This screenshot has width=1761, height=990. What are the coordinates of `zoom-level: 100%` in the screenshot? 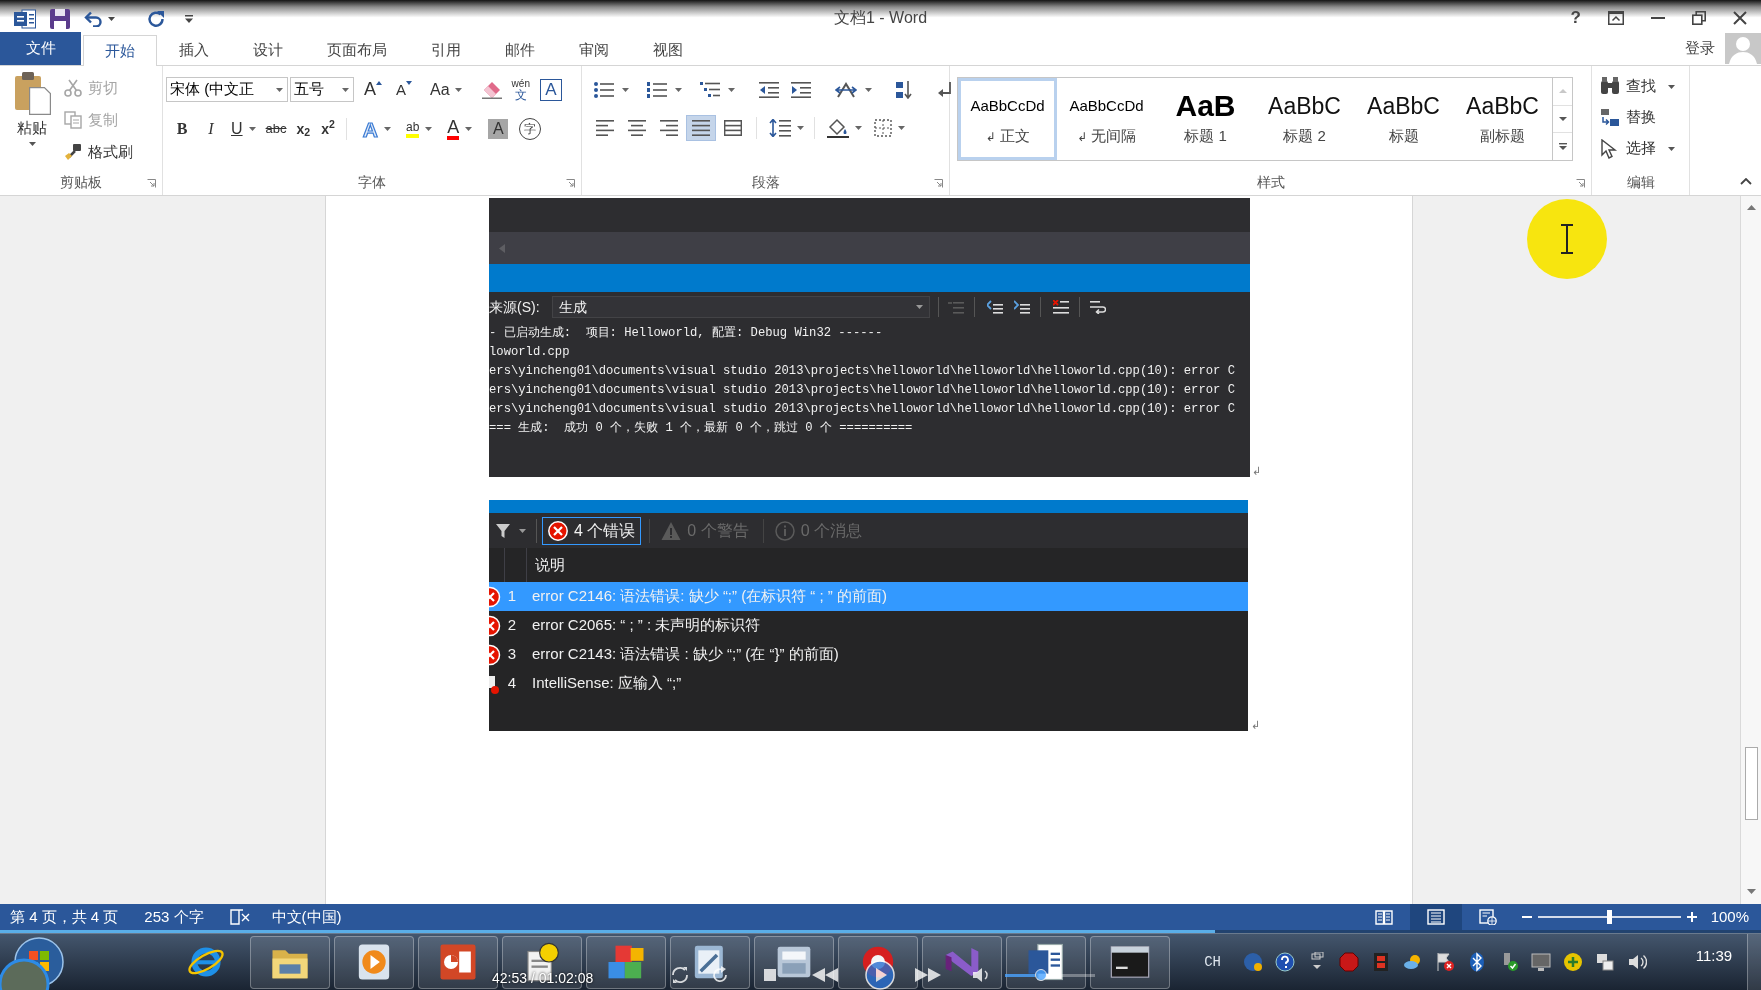 It's located at (1729, 917).